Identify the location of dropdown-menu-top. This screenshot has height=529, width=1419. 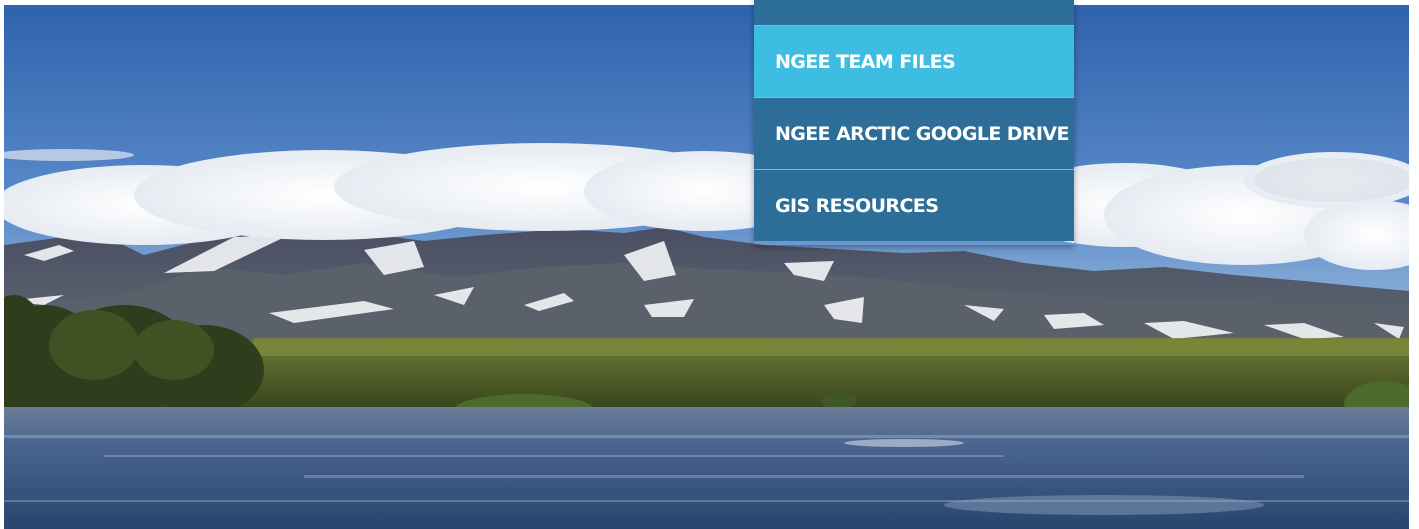
(914, 12).